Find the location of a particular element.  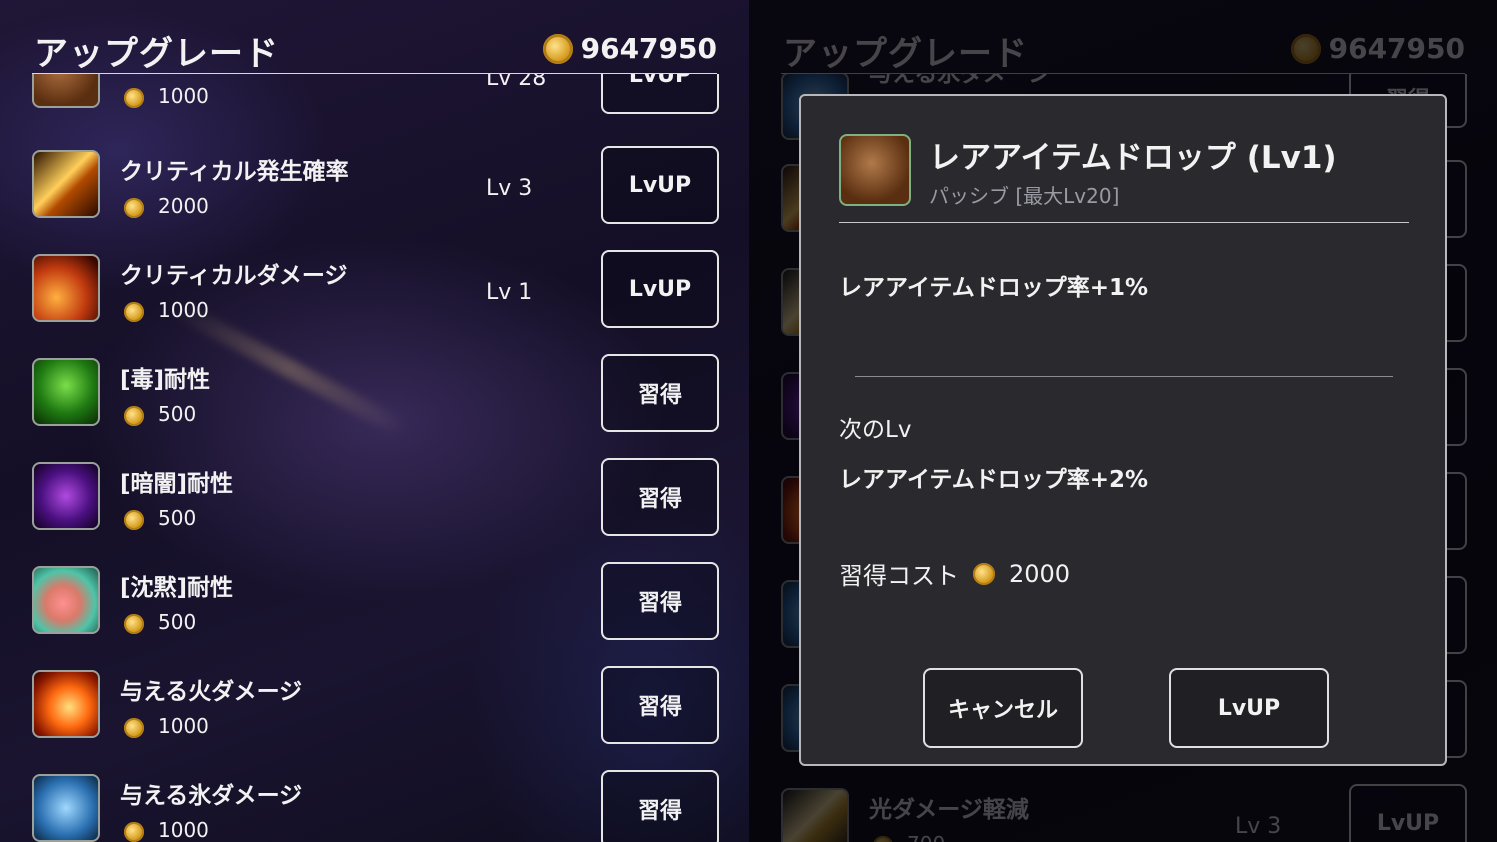

confirm-lvup-button: LvUP is located at coordinates (1249, 708).